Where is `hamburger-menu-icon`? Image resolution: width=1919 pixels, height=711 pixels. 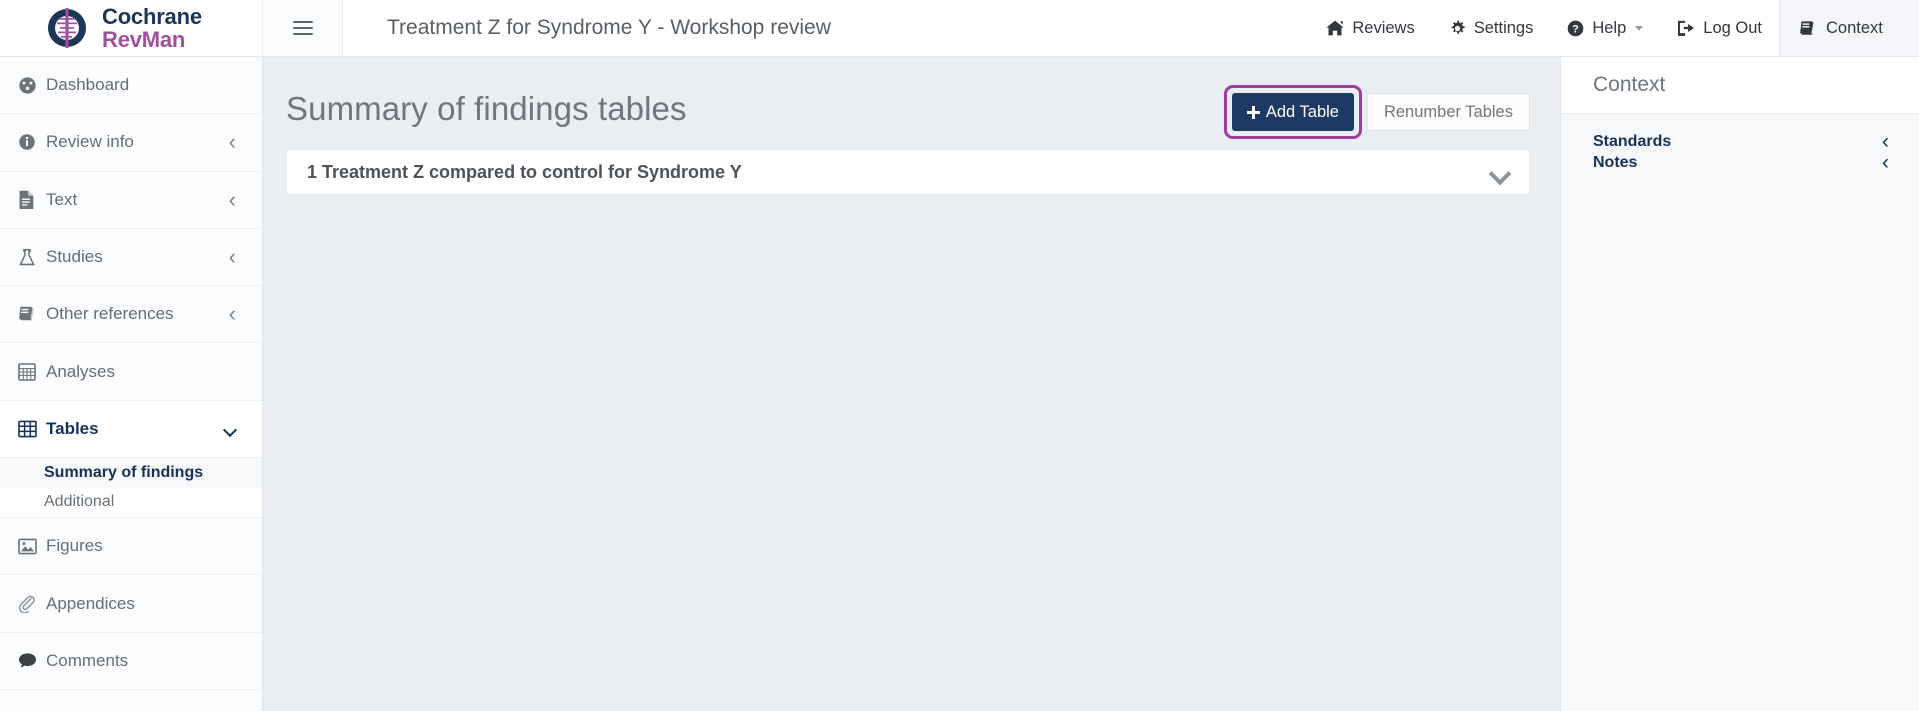 hamburger-menu-icon is located at coordinates (303, 28).